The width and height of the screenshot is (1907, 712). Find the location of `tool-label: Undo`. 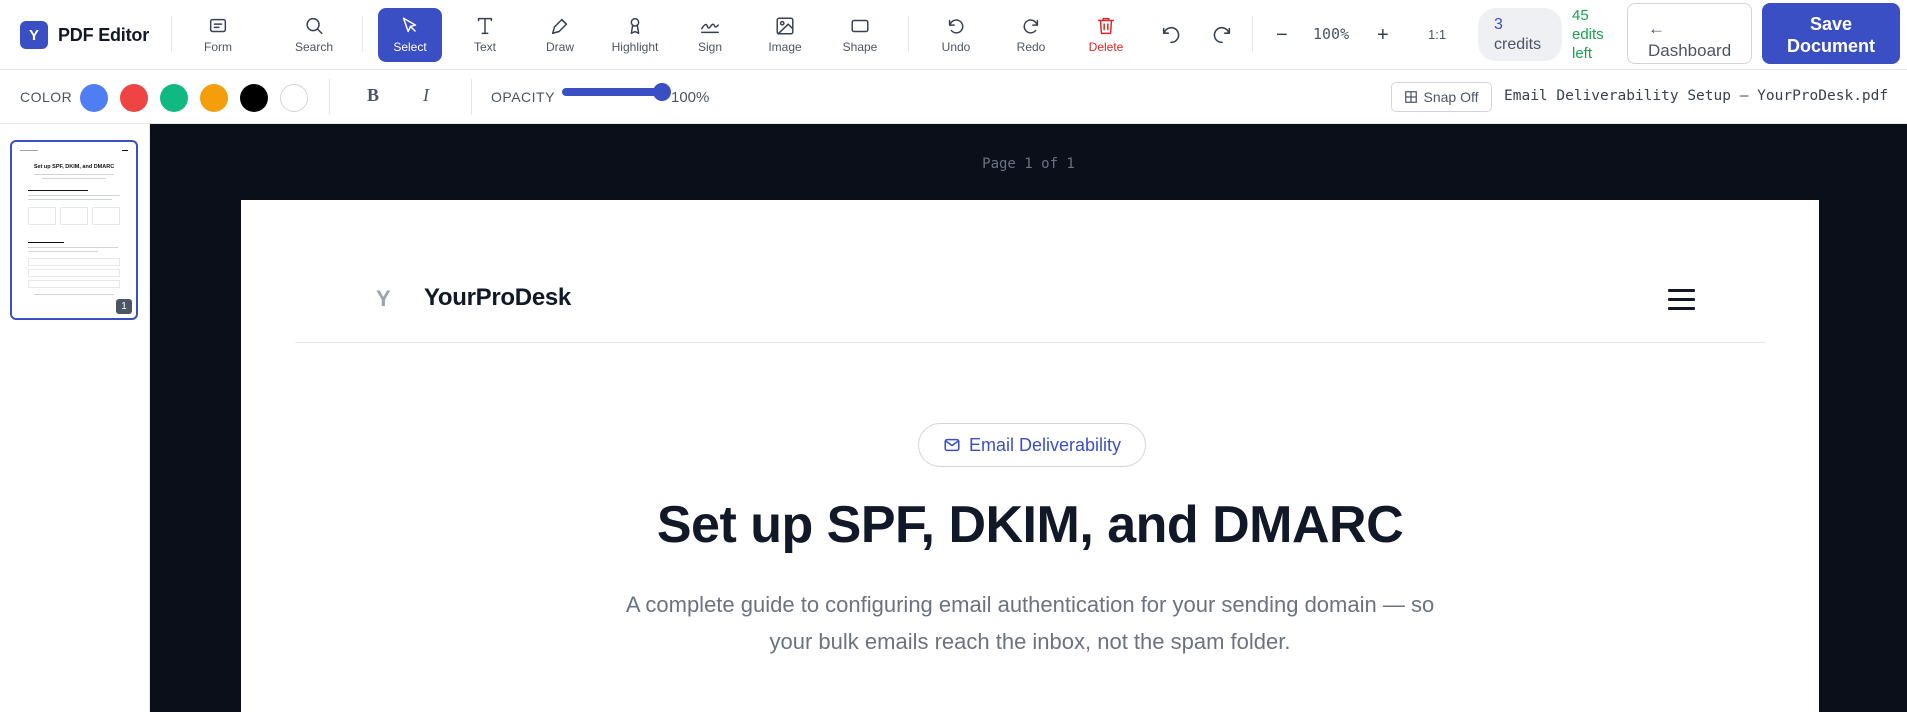

tool-label: Undo is located at coordinates (956, 47).